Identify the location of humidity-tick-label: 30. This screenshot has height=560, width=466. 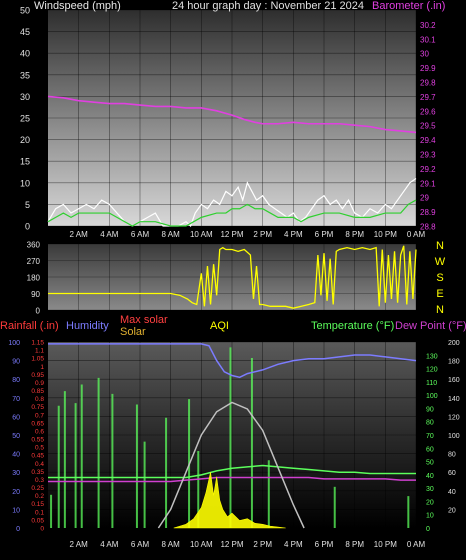
(16, 473).